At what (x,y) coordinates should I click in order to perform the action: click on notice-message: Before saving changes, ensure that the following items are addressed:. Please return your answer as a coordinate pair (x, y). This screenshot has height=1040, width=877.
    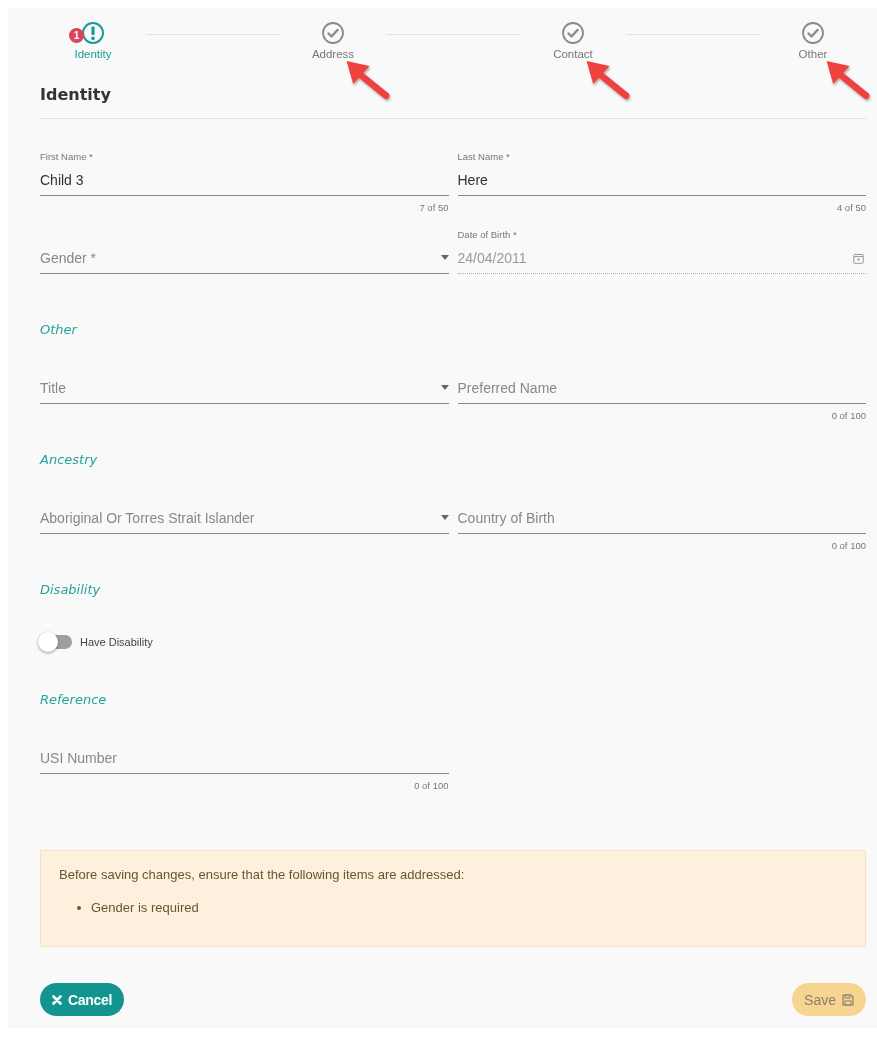
    Looking at the image, I should click on (262, 874).